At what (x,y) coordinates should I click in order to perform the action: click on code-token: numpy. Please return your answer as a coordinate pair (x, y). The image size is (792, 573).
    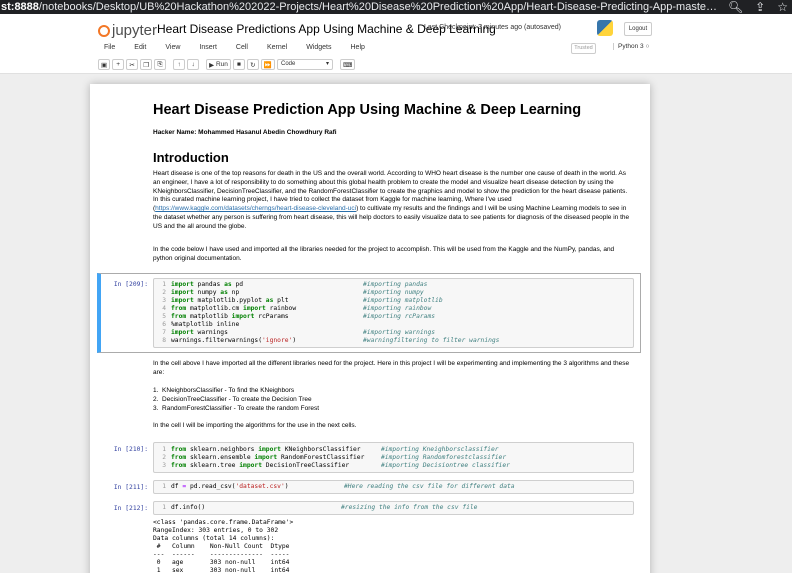
    Looking at the image, I should click on (207, 292).